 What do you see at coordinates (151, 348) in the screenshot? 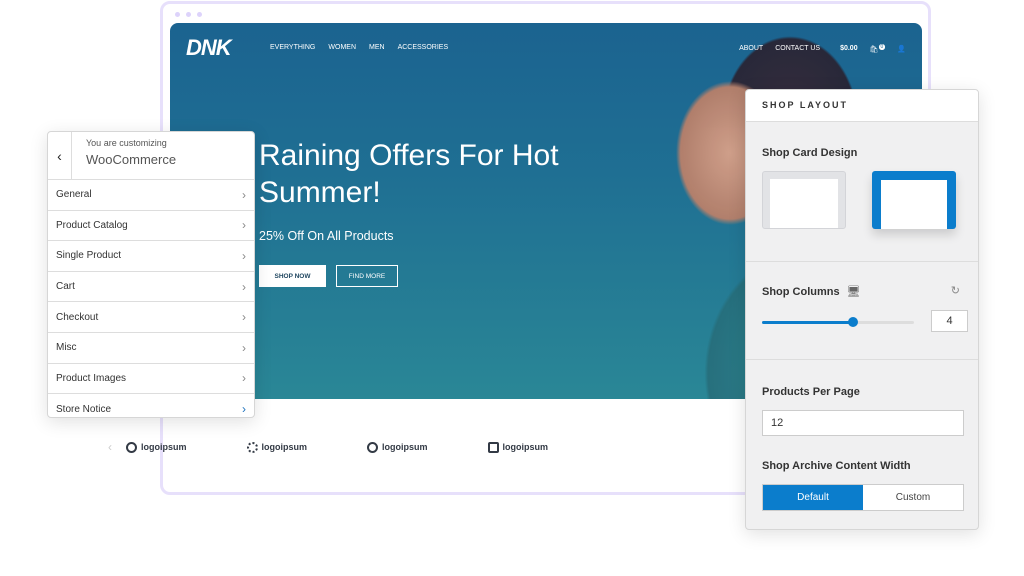
I see `menu-item-misc: Misc ›` at bounding box center [151, 348].